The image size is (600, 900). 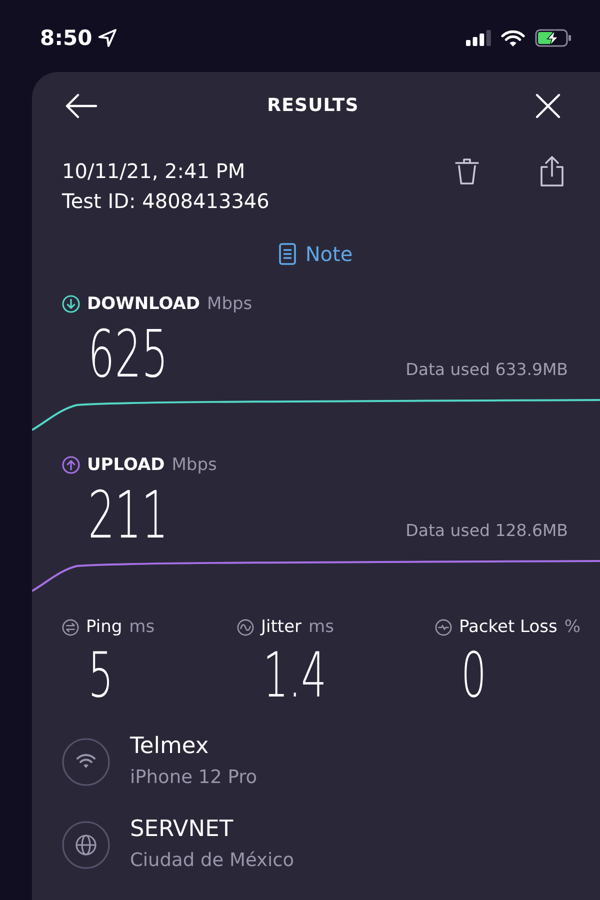 What do you see at coordinates (313, 106) in the screenshot?
I see `screen-title: RESULTS` at bounding box center [313, 106].